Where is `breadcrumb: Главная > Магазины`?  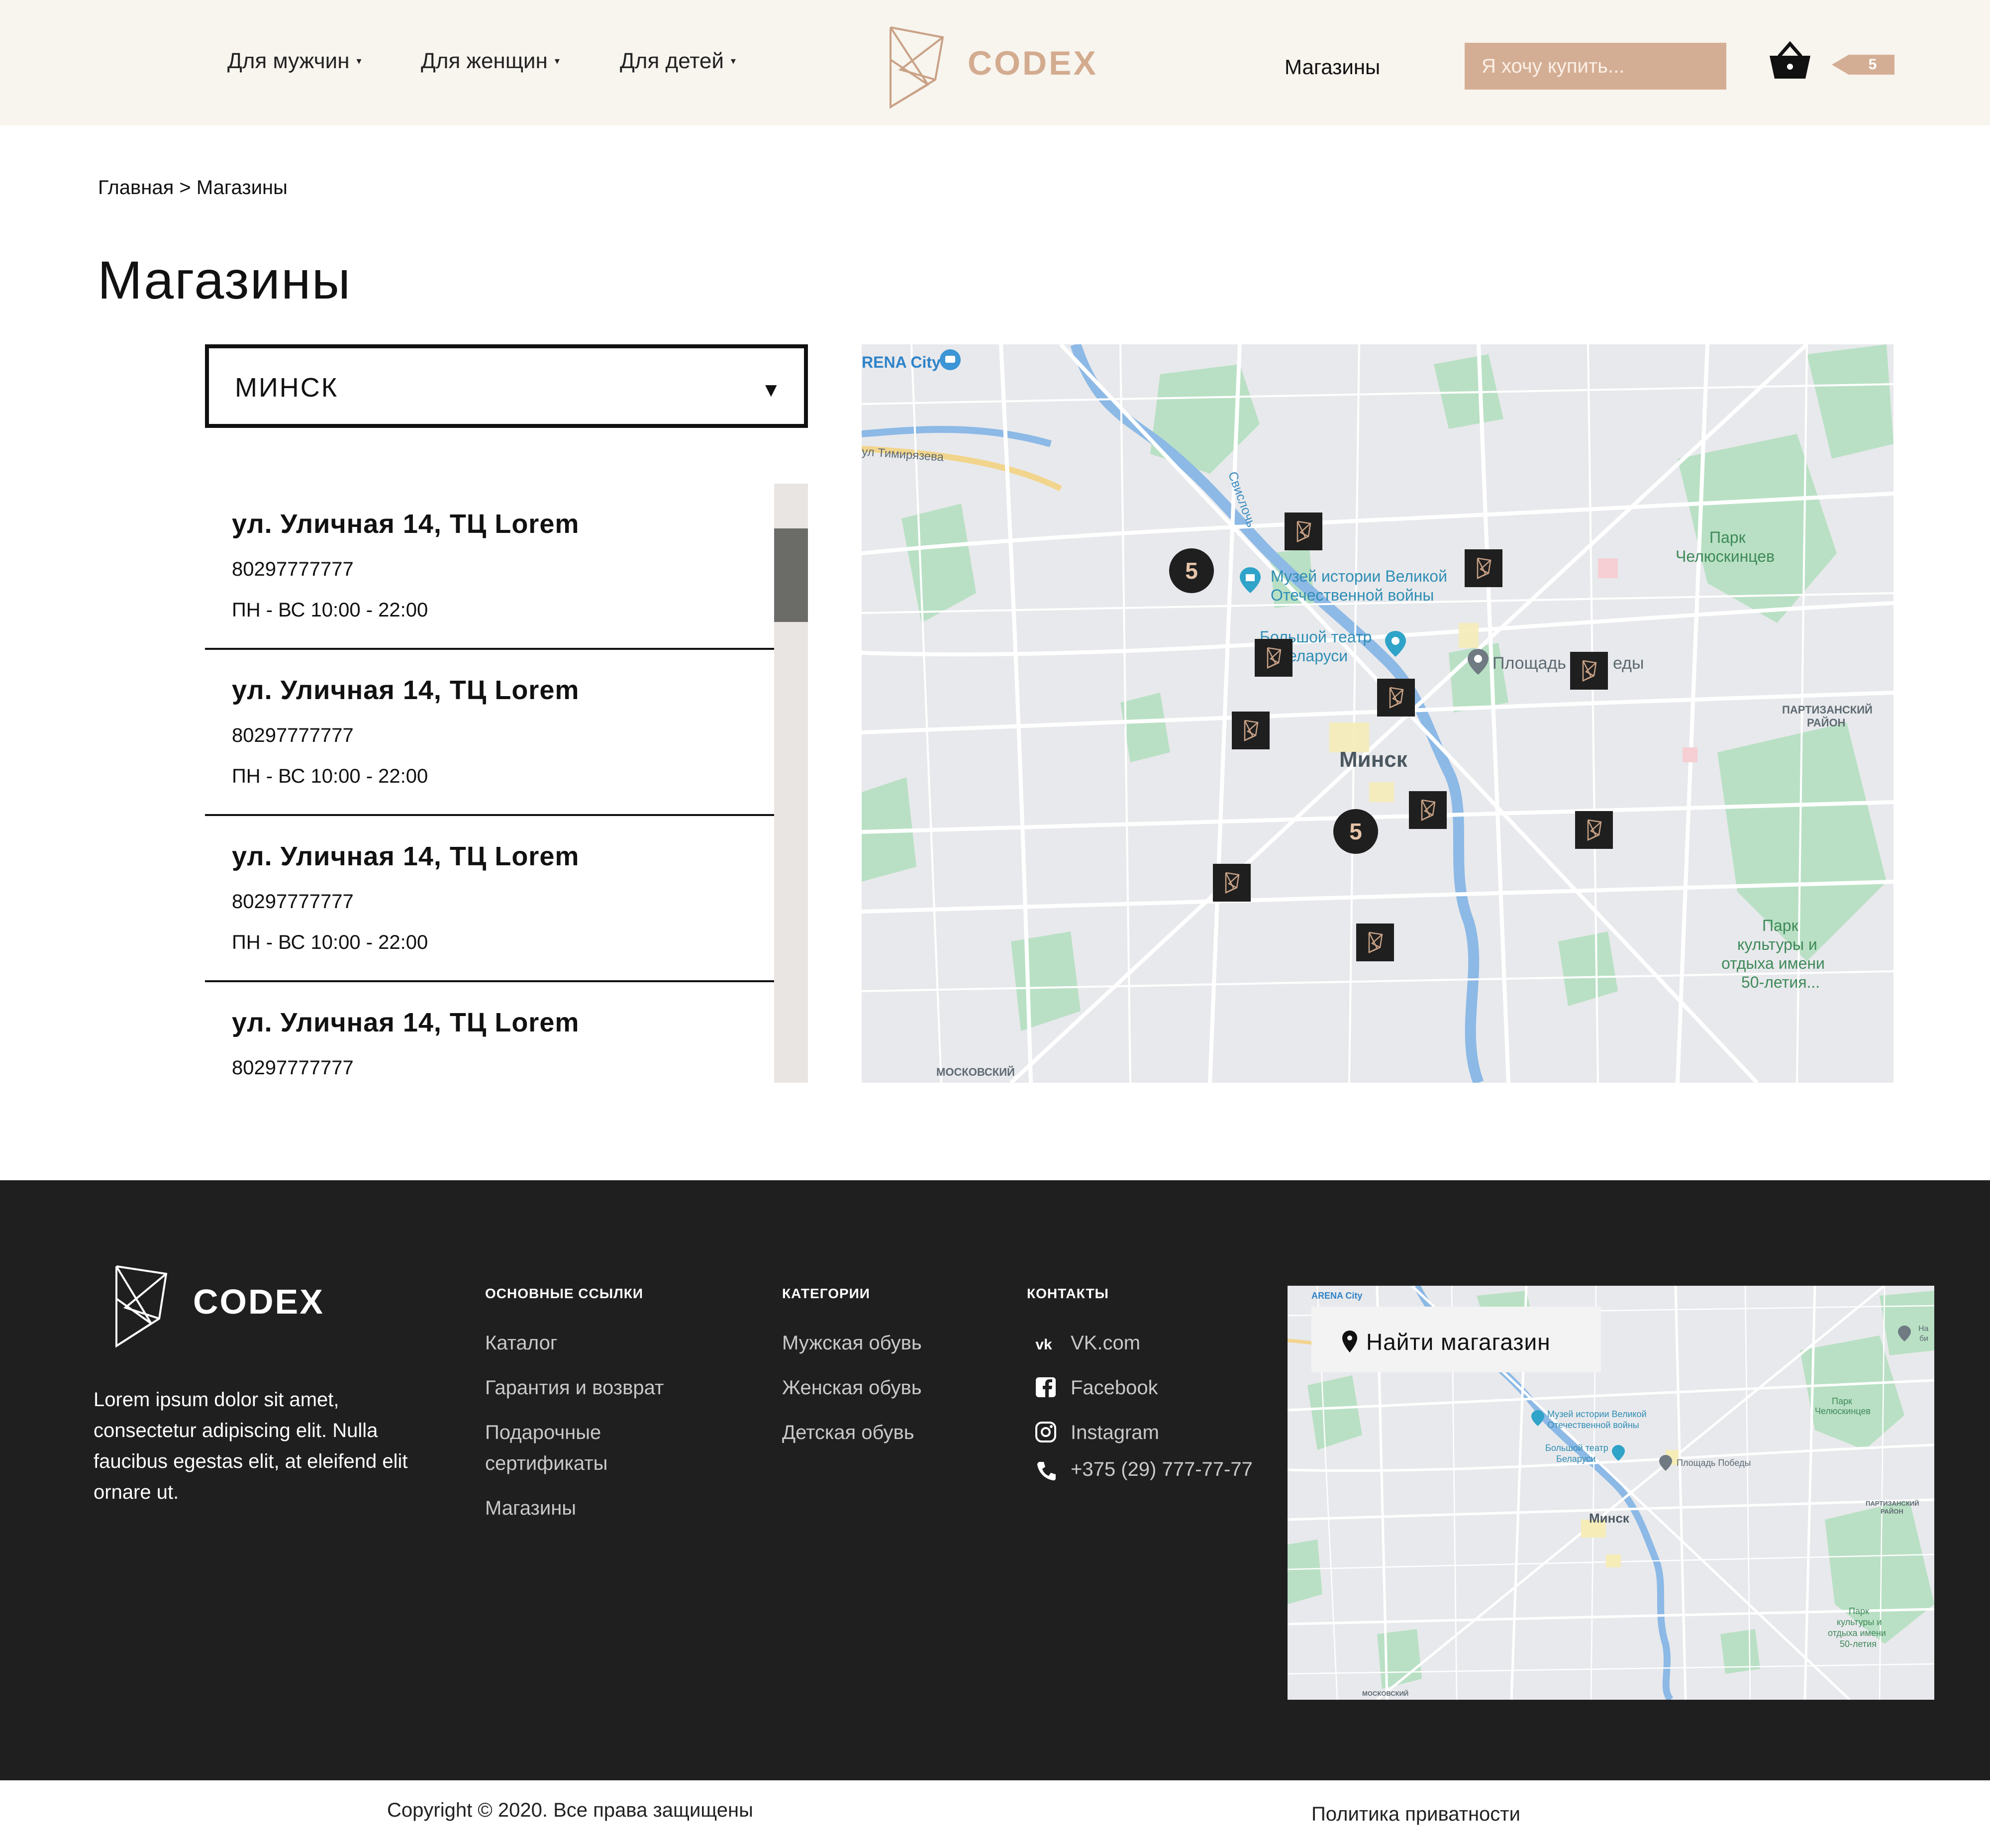
breadcrumb: Главная > Магазины is located at coordinates (193, 188).